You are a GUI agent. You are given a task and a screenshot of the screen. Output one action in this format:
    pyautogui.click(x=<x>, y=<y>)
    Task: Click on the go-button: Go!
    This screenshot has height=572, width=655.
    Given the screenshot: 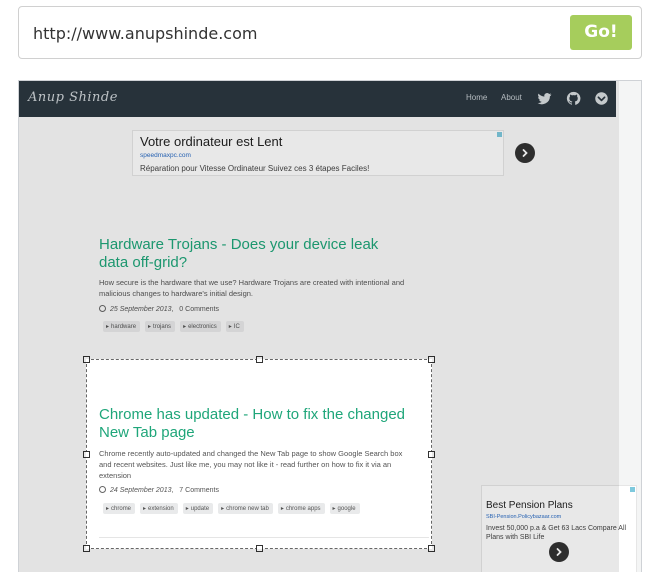 What is the action you would take?
    pyautogui.click(x=601, y=32)
    